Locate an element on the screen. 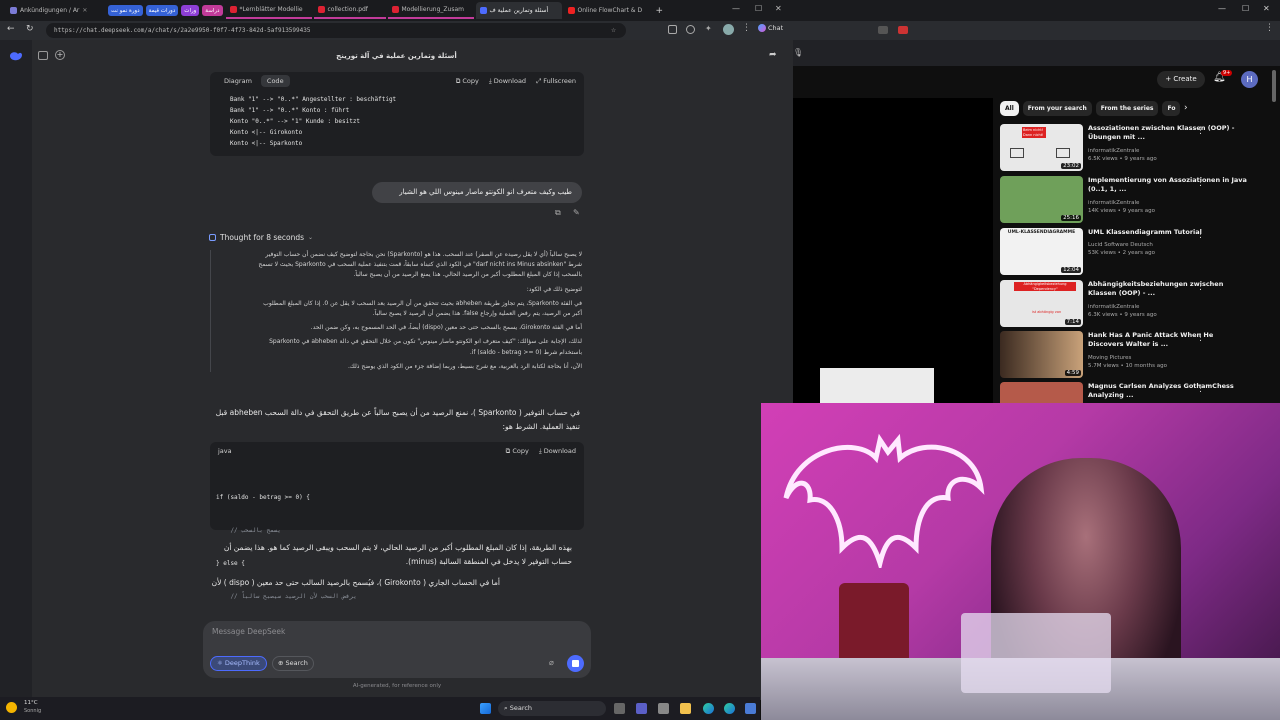 The width and height of the screenshot is (1280, 720). message-input: Message DeepSeek is located at coordinates (248, 631).